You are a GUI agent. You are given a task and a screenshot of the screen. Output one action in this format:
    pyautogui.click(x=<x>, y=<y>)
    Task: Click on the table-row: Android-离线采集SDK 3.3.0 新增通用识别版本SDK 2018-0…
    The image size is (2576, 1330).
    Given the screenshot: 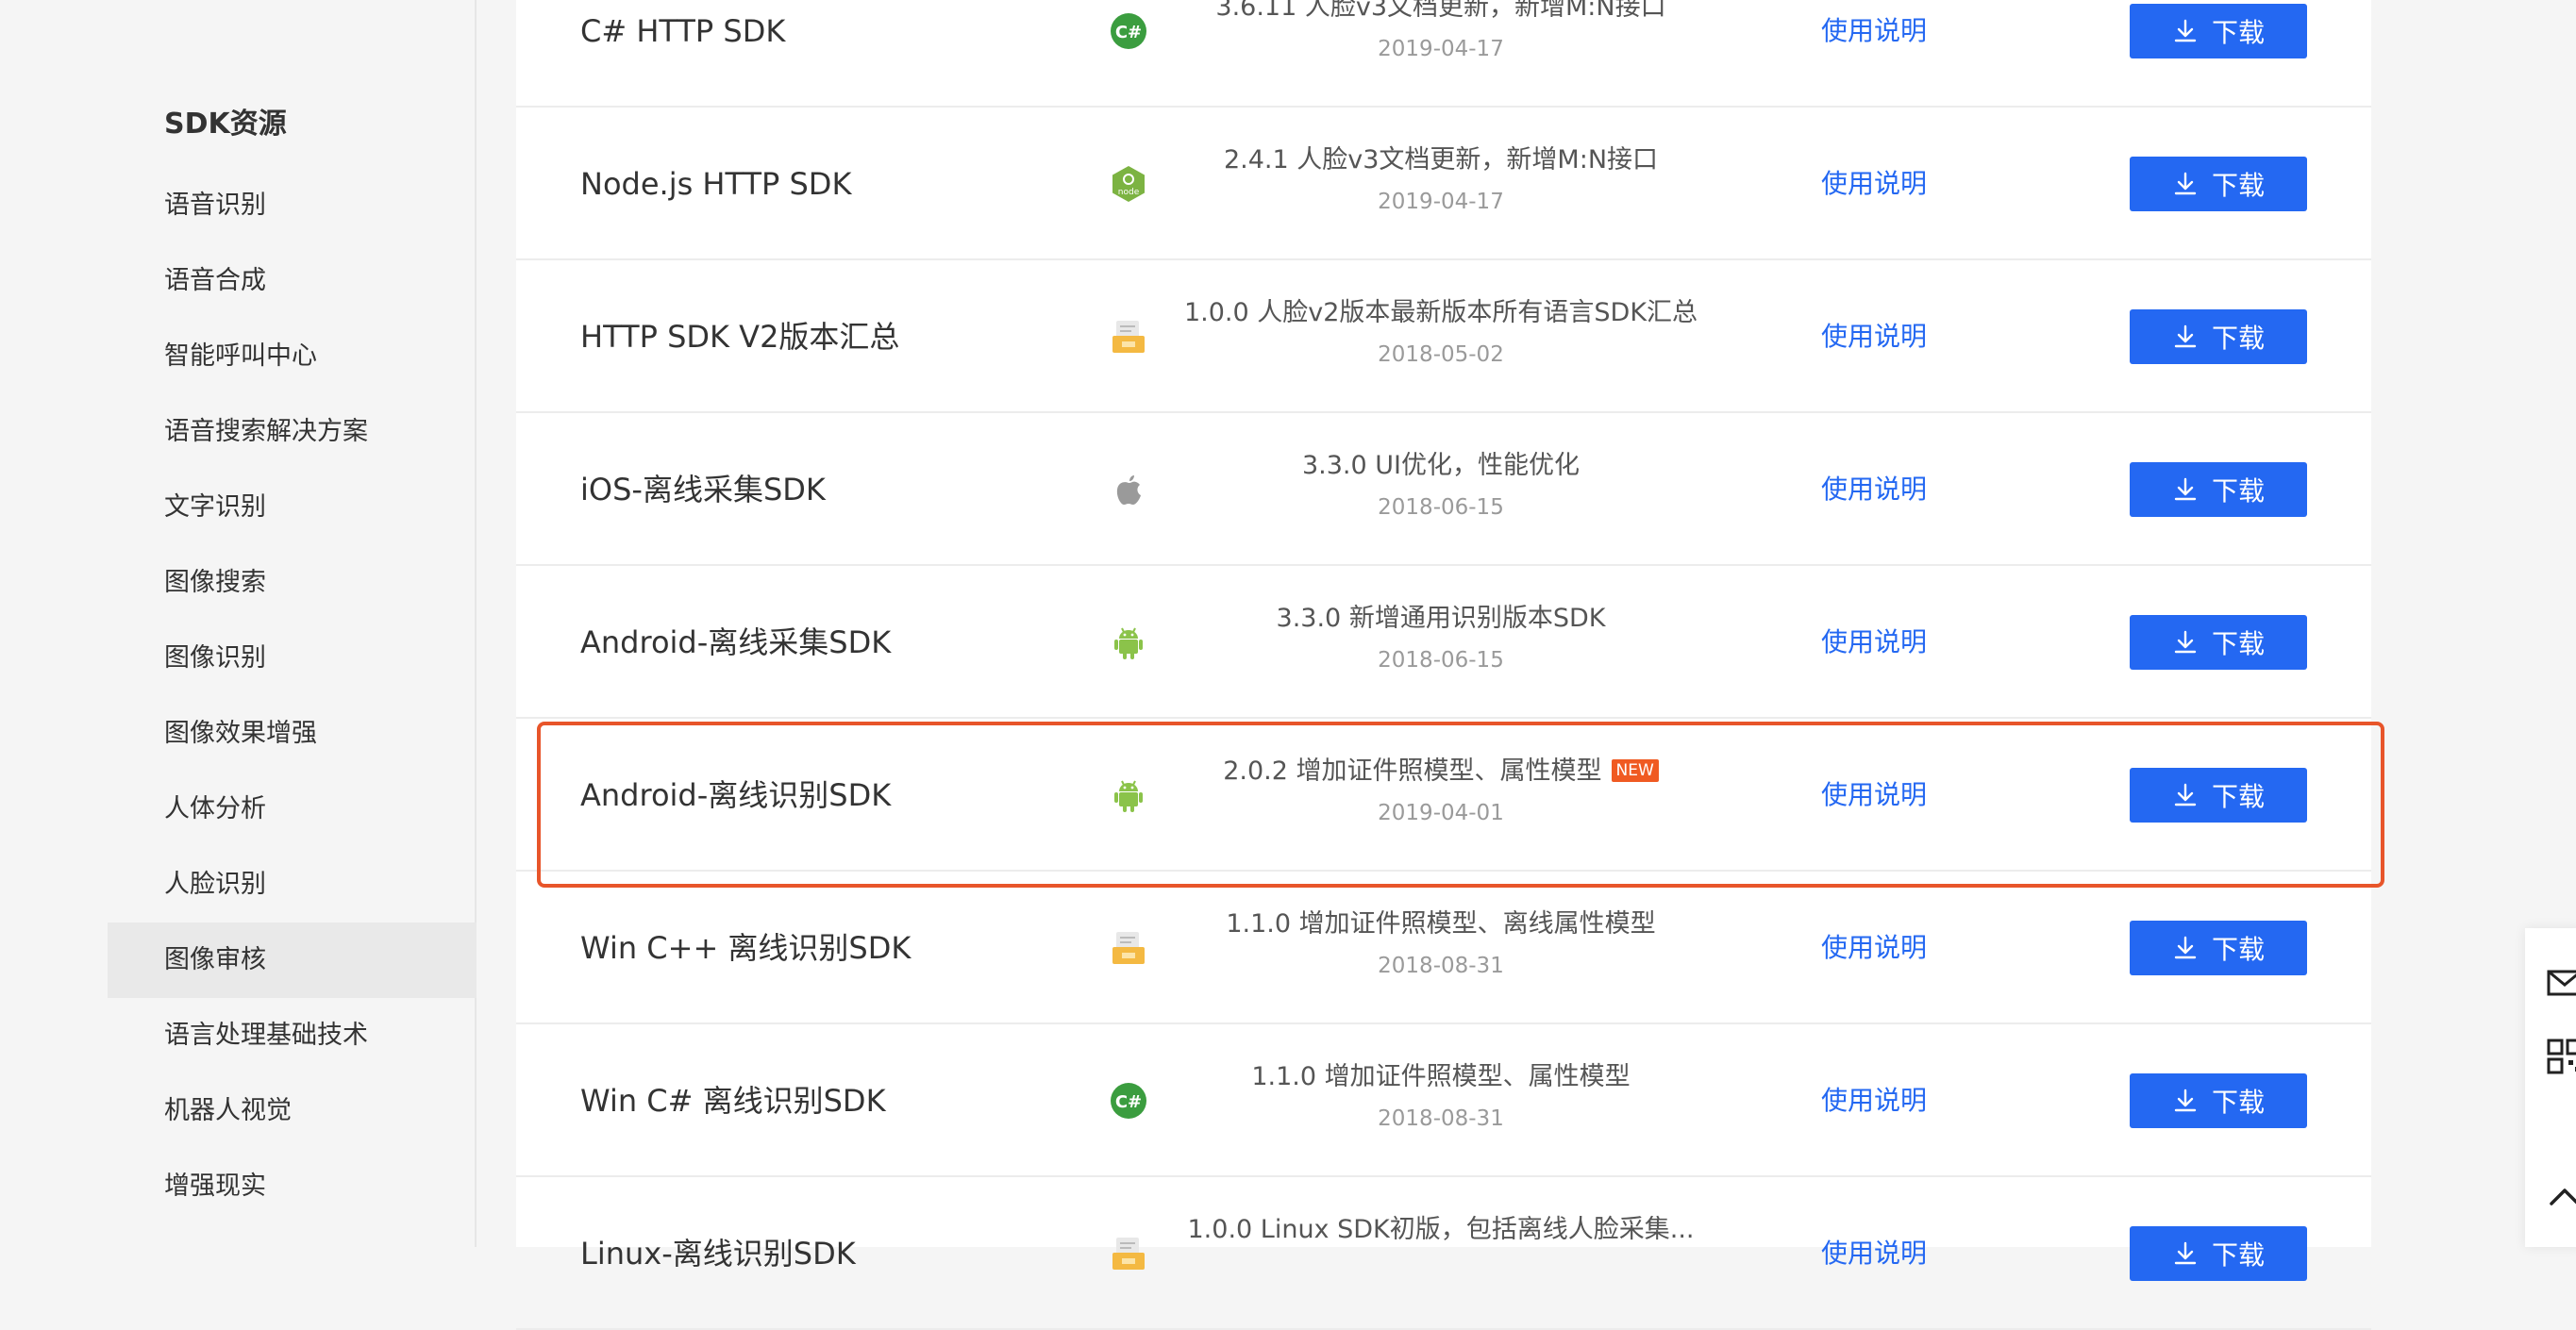 What is the action you would take?
    pyautogui.click(x=1443, y=642)
    